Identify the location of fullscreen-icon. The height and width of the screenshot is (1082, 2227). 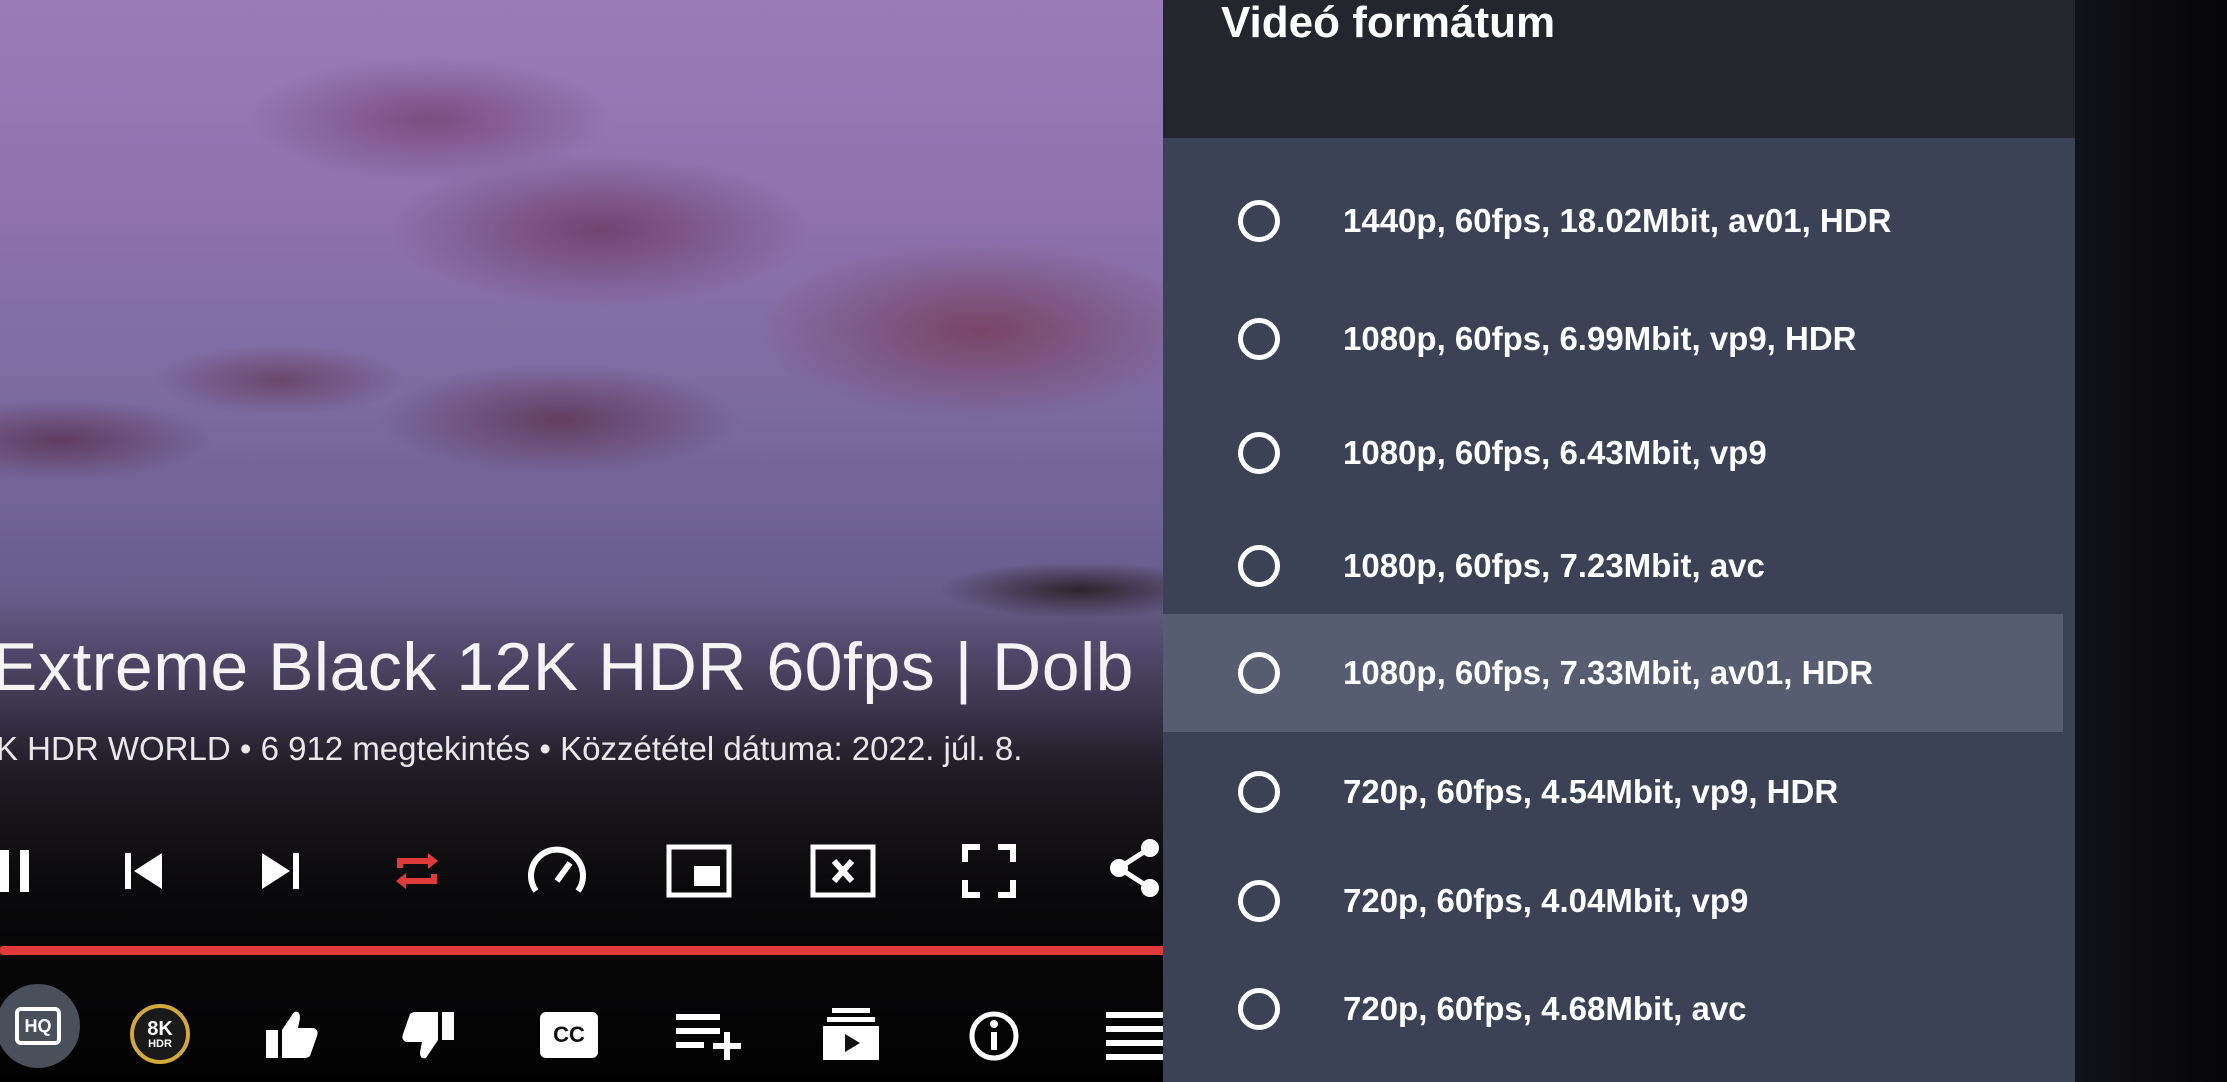
(989, 871).